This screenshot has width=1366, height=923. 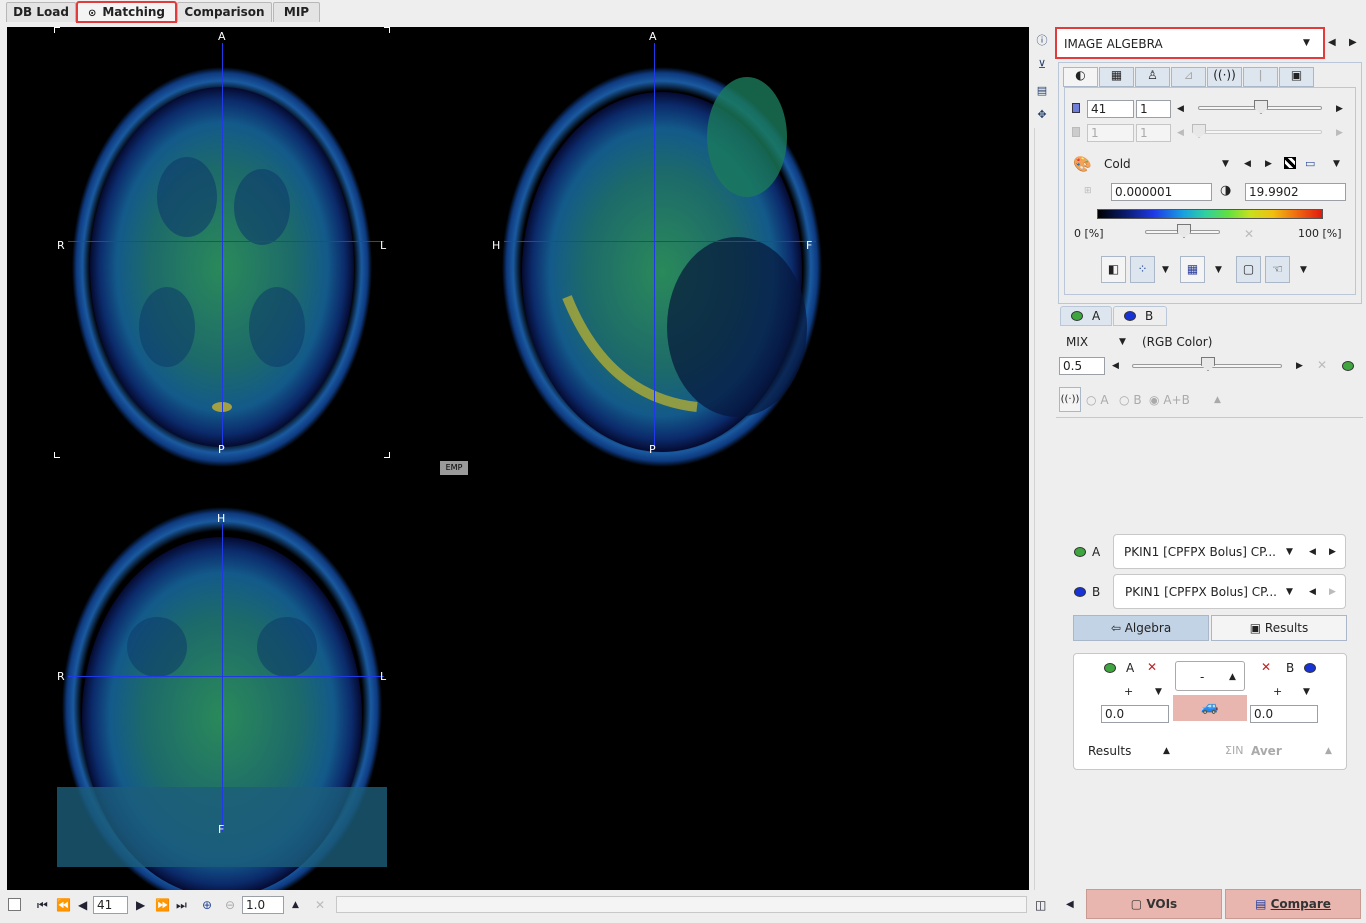 I want to click on next-icon: ▶, so click(x=140, y=905).